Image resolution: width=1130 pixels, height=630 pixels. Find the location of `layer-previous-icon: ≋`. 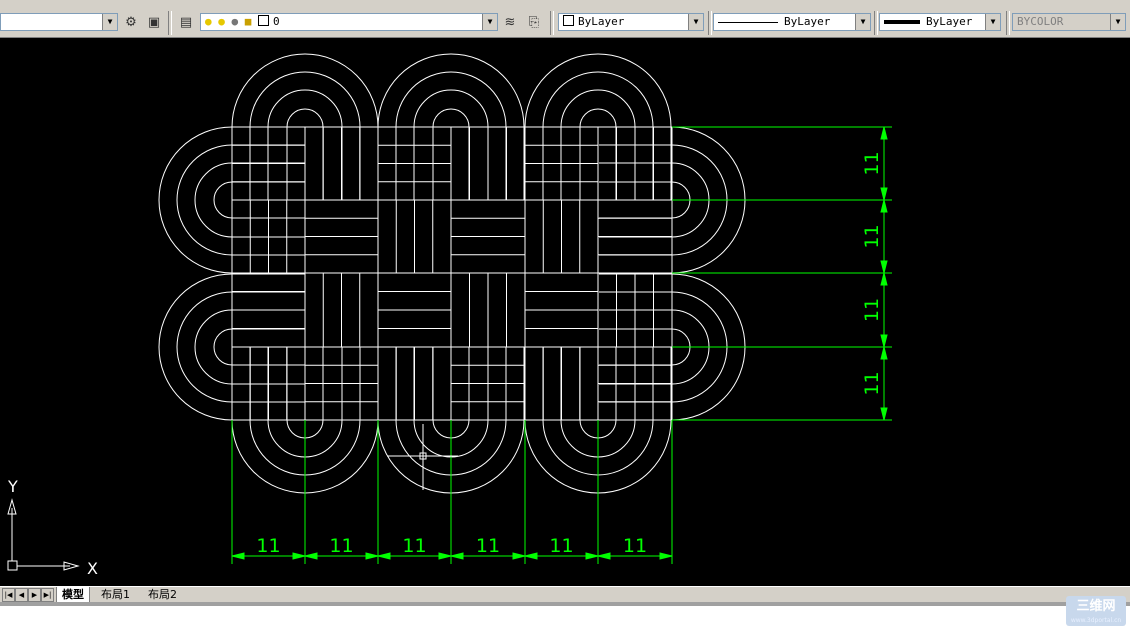

layer-previous-icon: ≋ is located at coordinates (510, 23).